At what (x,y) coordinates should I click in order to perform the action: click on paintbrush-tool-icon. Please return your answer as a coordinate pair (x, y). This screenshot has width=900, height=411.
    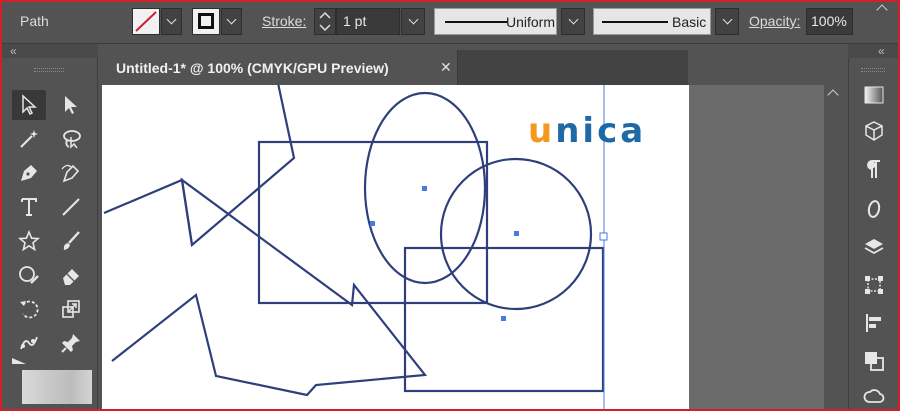
    Looking at the image, I should click on (71, 240).